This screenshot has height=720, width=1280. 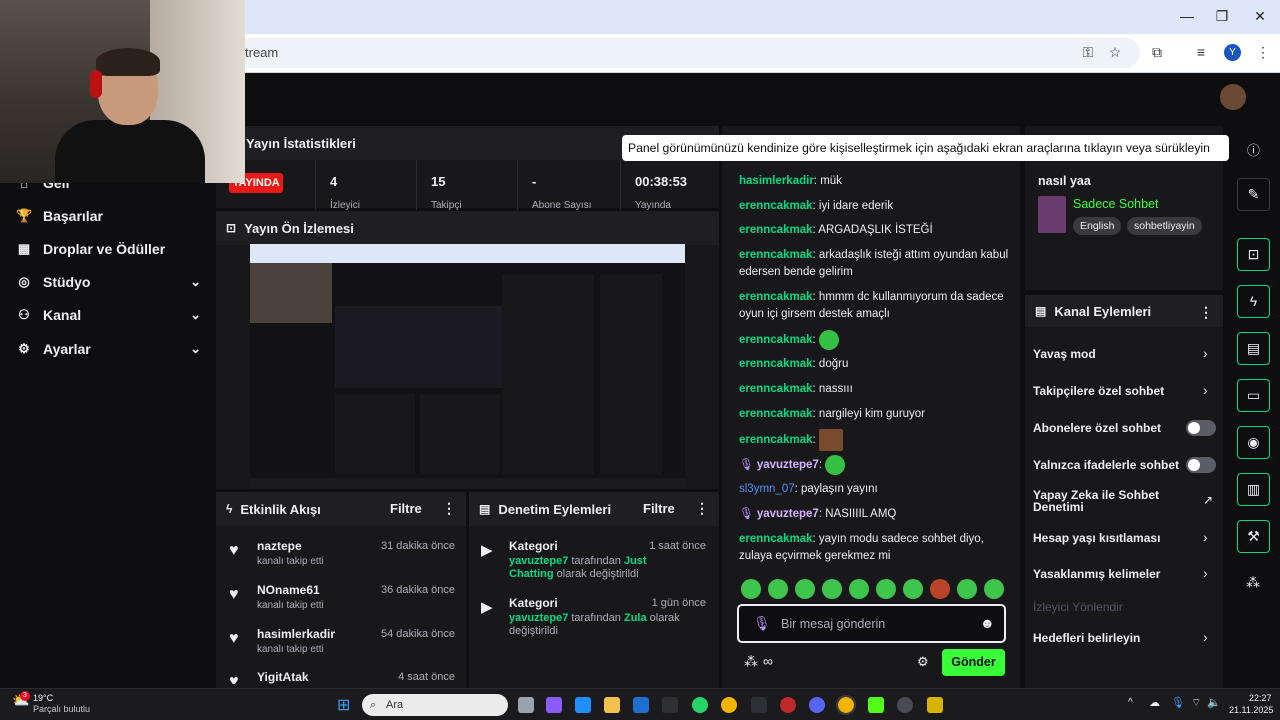 I want to click on action-followers-only: Takipçilere özel sohbet, so click(x=1123, y=391).